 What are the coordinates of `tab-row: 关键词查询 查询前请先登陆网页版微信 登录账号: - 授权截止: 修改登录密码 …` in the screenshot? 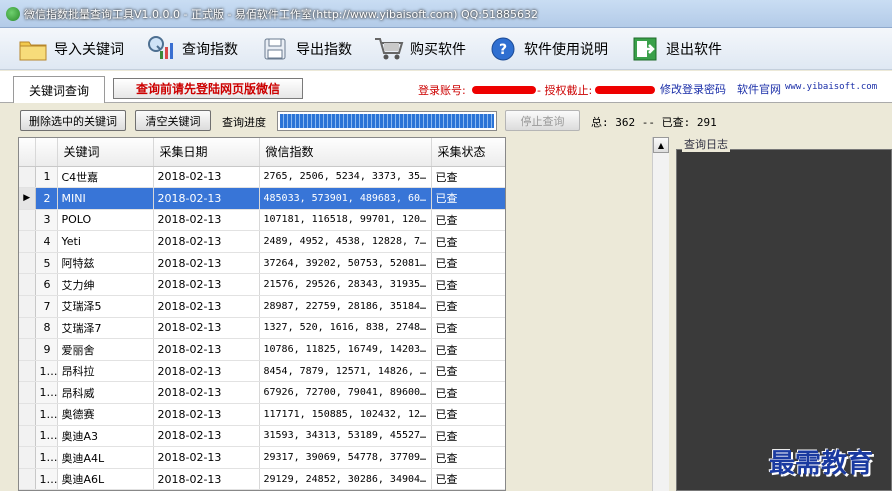 It's located at (446, 87).